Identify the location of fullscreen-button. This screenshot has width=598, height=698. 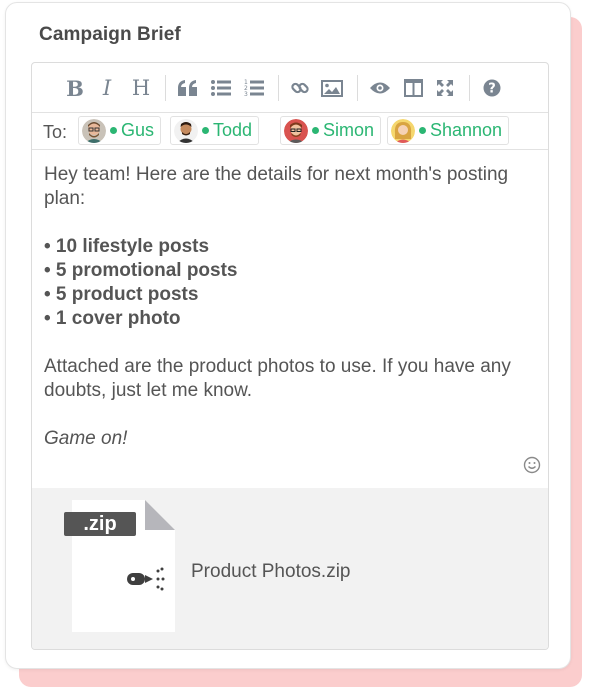
(445, 88).